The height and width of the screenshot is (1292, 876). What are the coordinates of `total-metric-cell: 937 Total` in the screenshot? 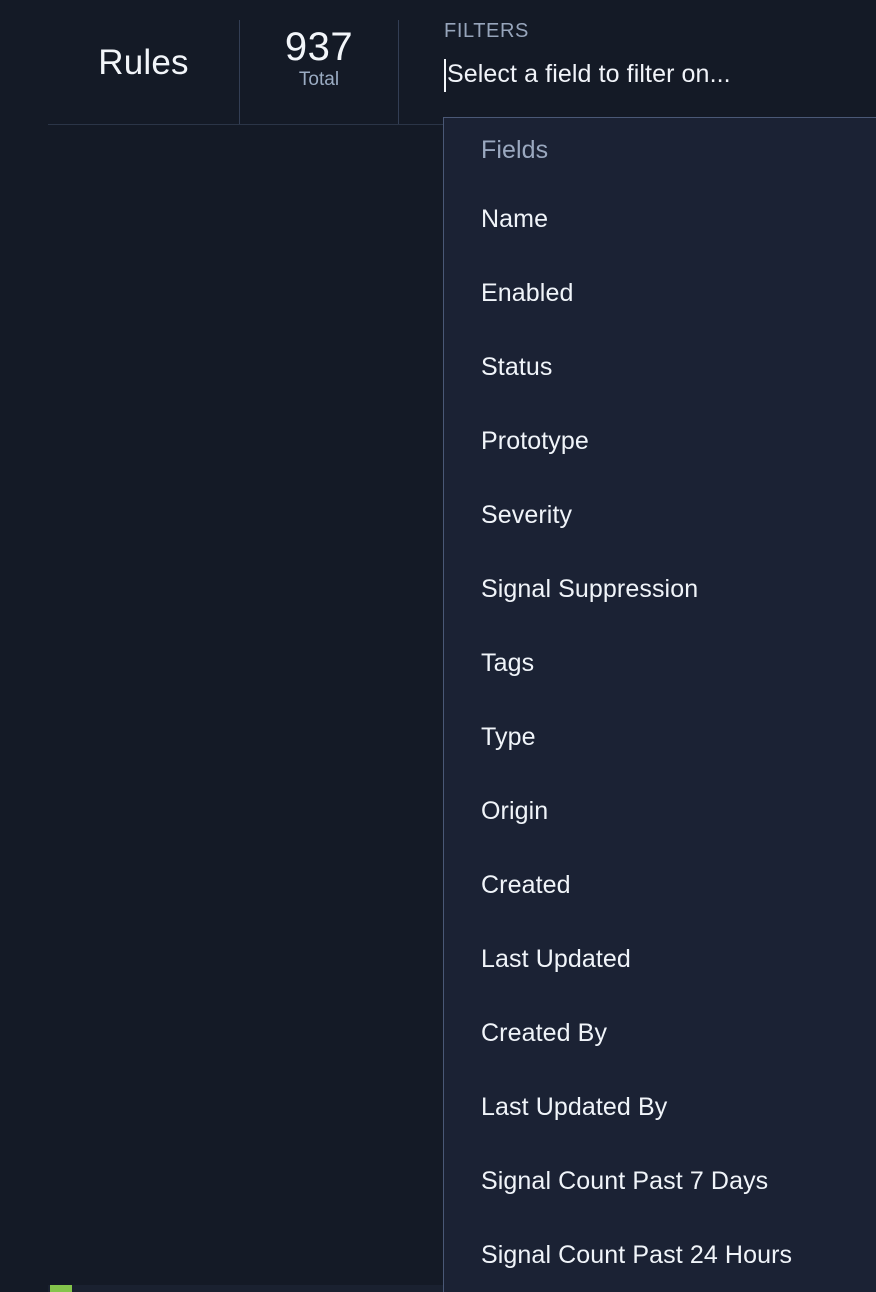 It's located at (319, 62).